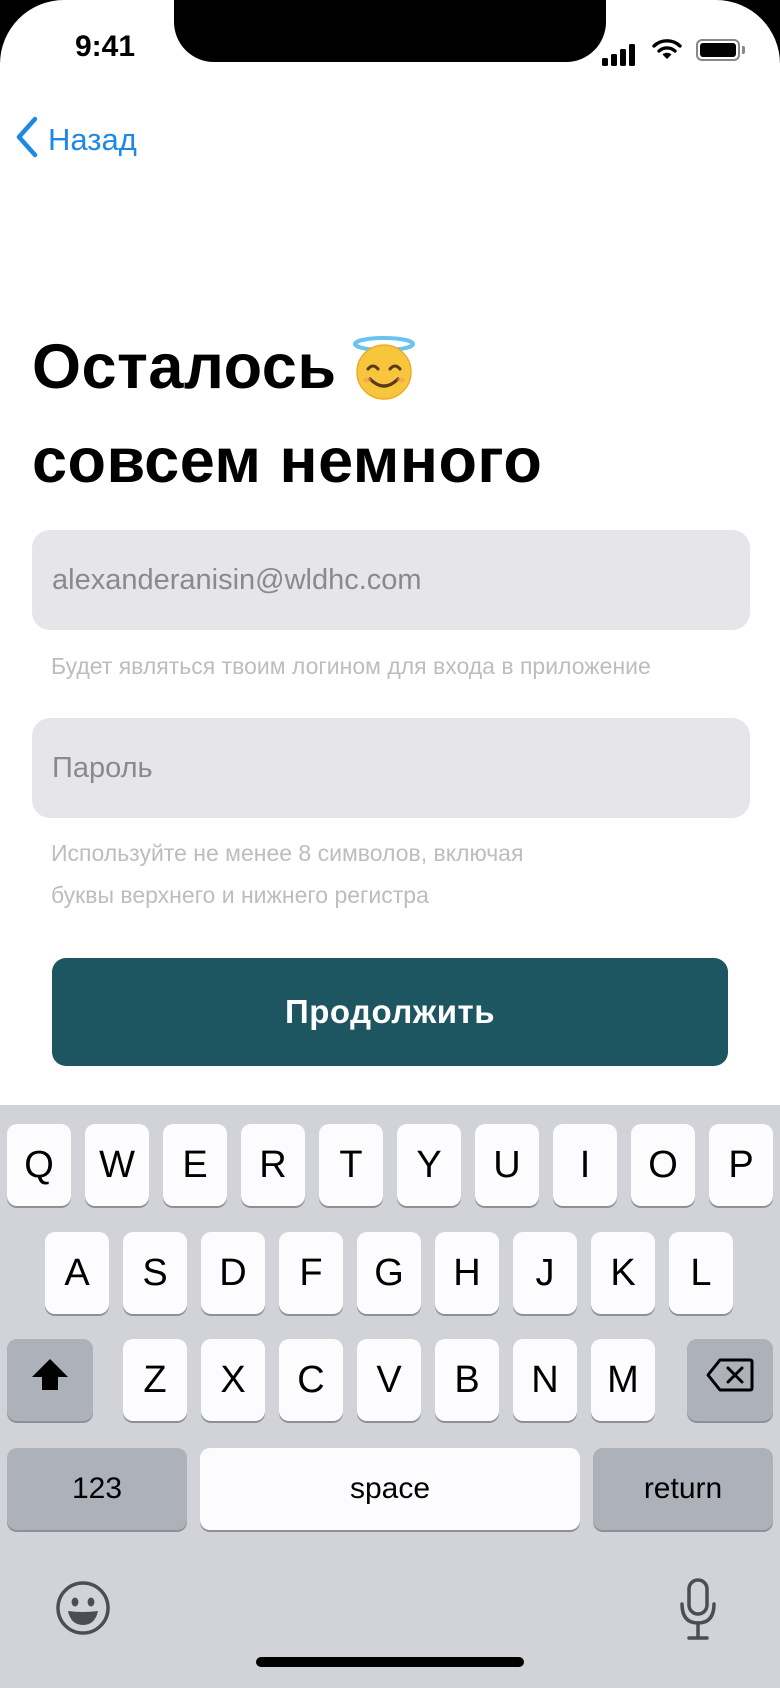  I want to click on return-key: return, so click(683, 1489).